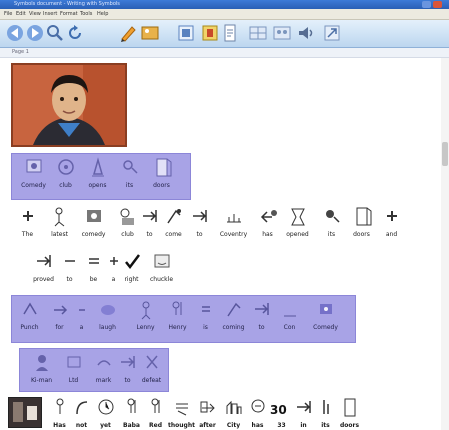  Describe the element at coordinates (267, 224) in the screenshot. I see `symbol-cell: has` at that location.